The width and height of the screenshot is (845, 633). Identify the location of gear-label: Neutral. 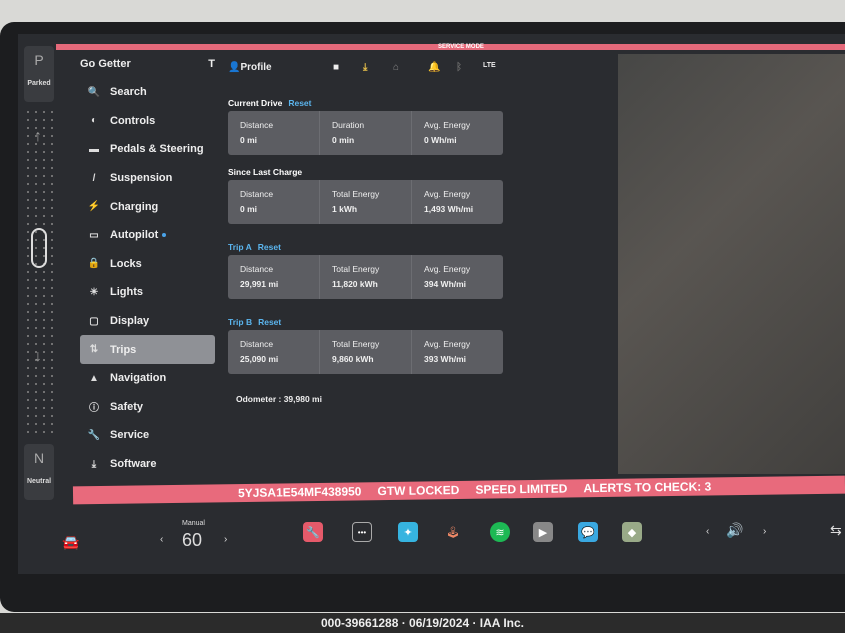
(39, 481).